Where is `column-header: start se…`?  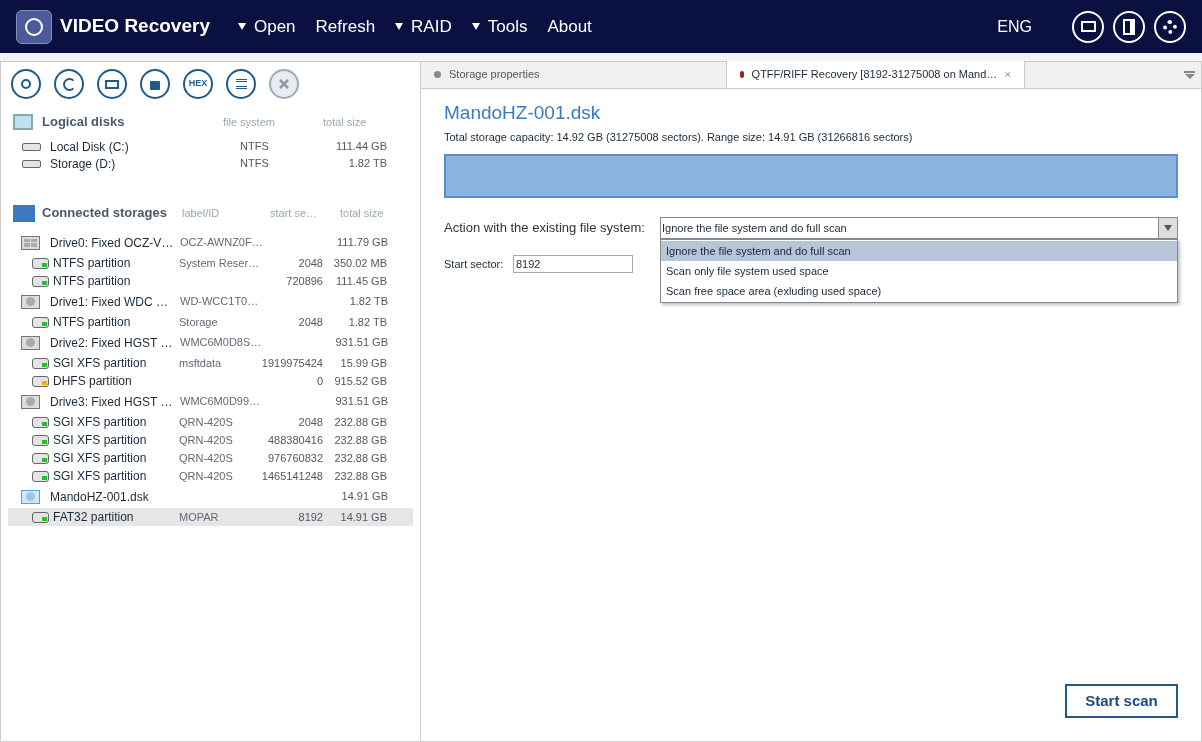
column-header: start se… is located at coordinates (294, 213).